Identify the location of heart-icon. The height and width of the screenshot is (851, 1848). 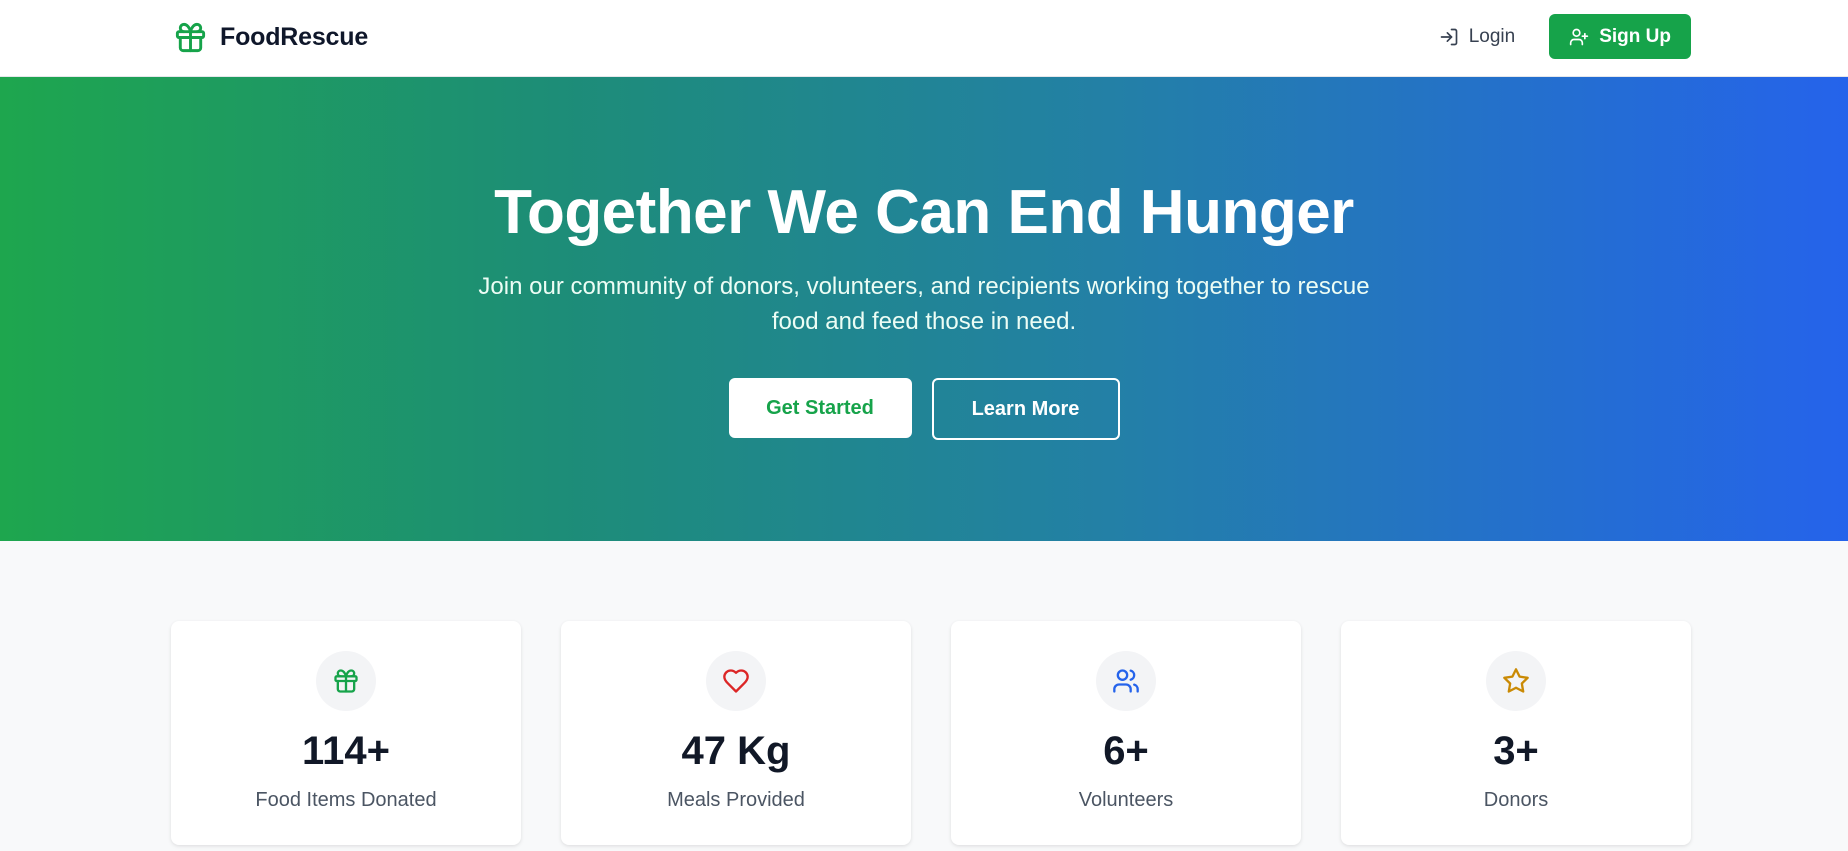
(736, 681).